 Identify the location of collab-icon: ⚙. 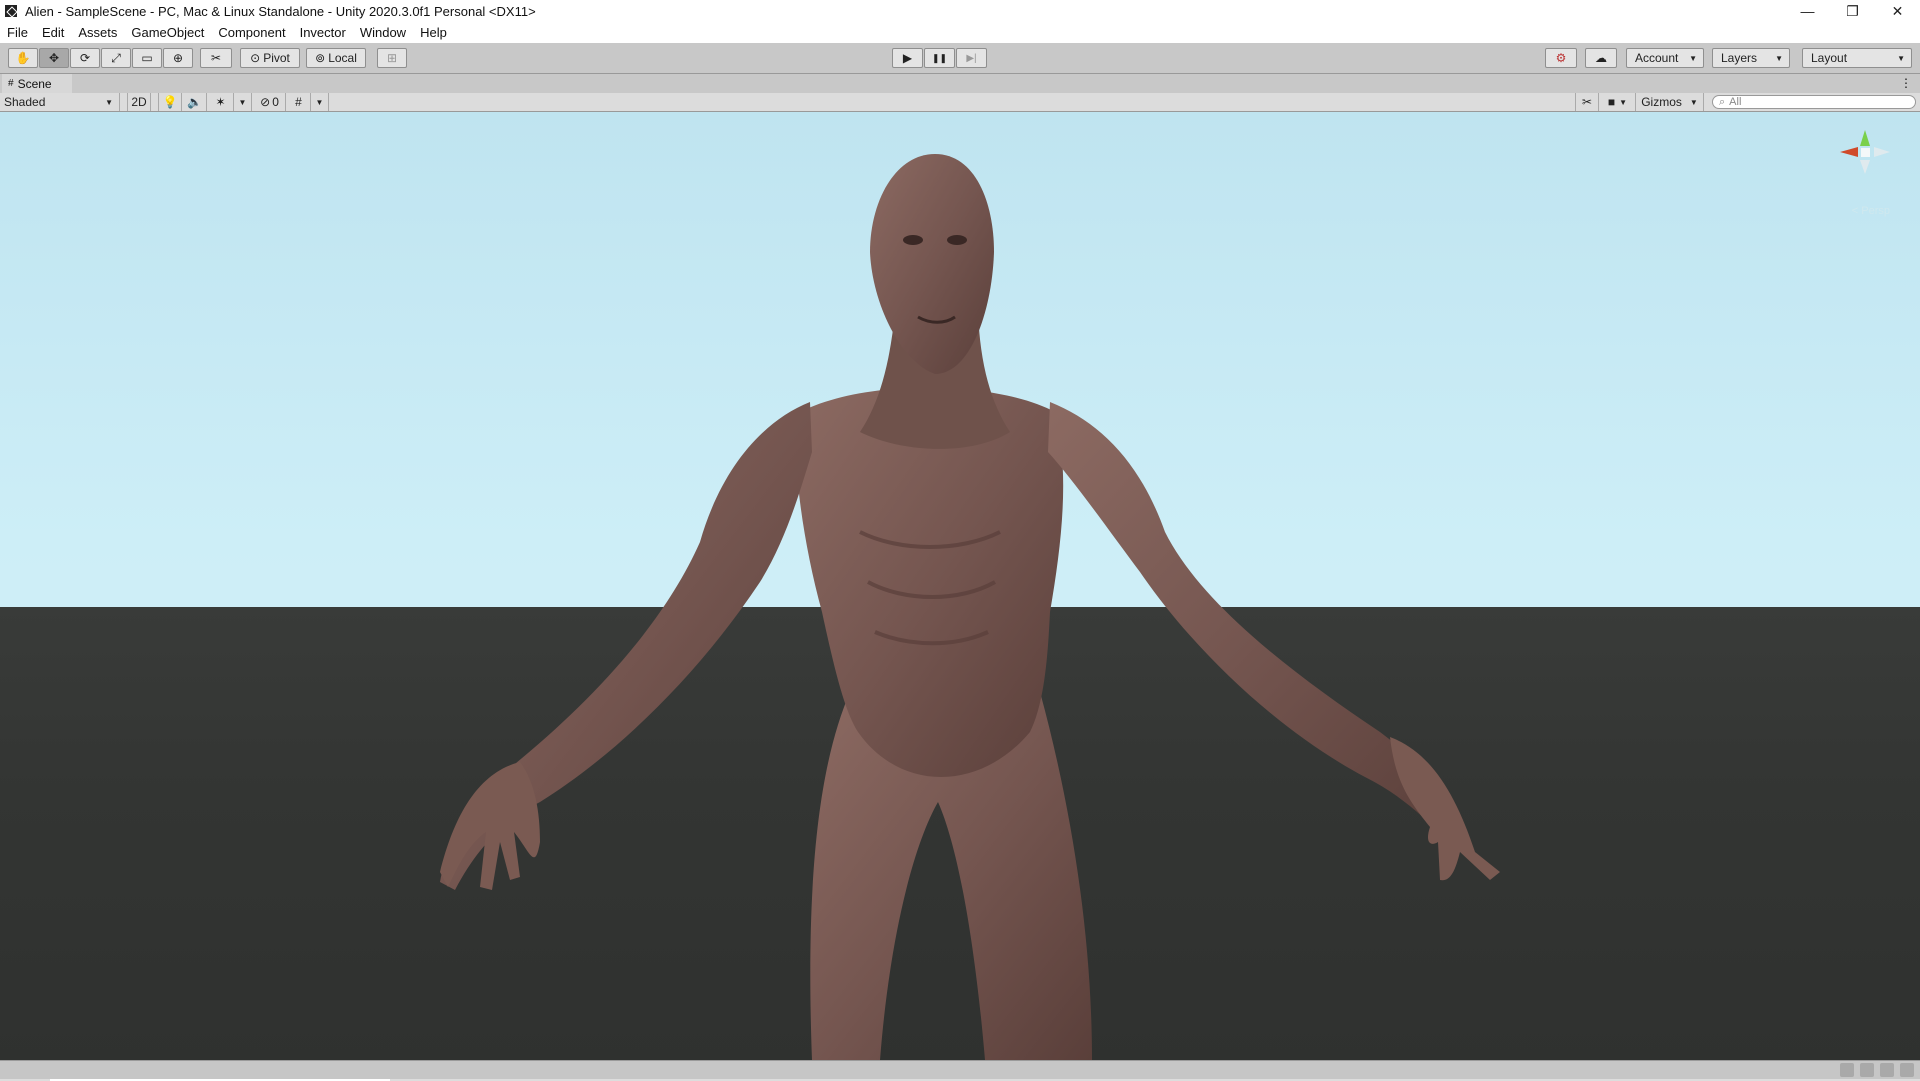
(1561, 58).